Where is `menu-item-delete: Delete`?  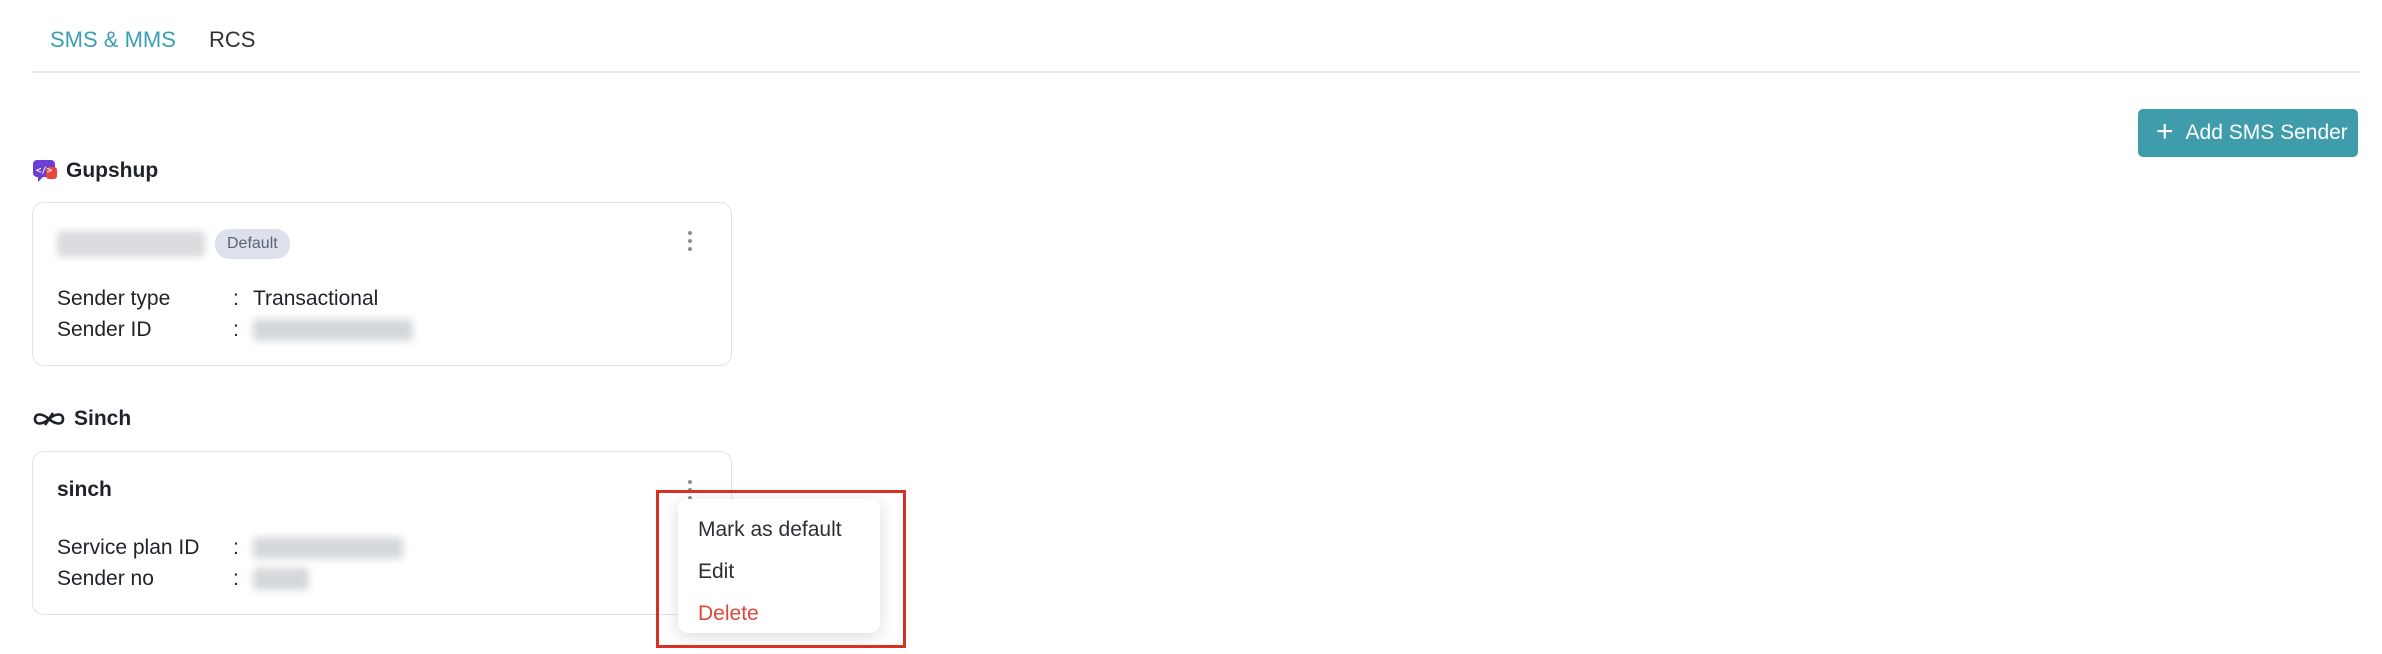 menu-item-delete: Delete is located at coordinates (779, 614).